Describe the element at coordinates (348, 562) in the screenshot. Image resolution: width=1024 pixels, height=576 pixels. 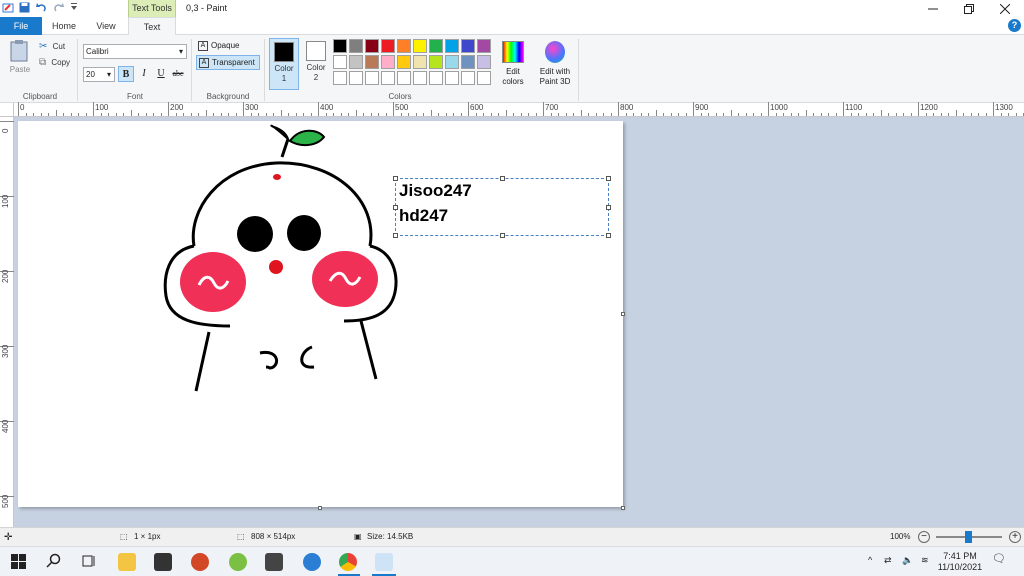
I see `chrome-icon` at that location.